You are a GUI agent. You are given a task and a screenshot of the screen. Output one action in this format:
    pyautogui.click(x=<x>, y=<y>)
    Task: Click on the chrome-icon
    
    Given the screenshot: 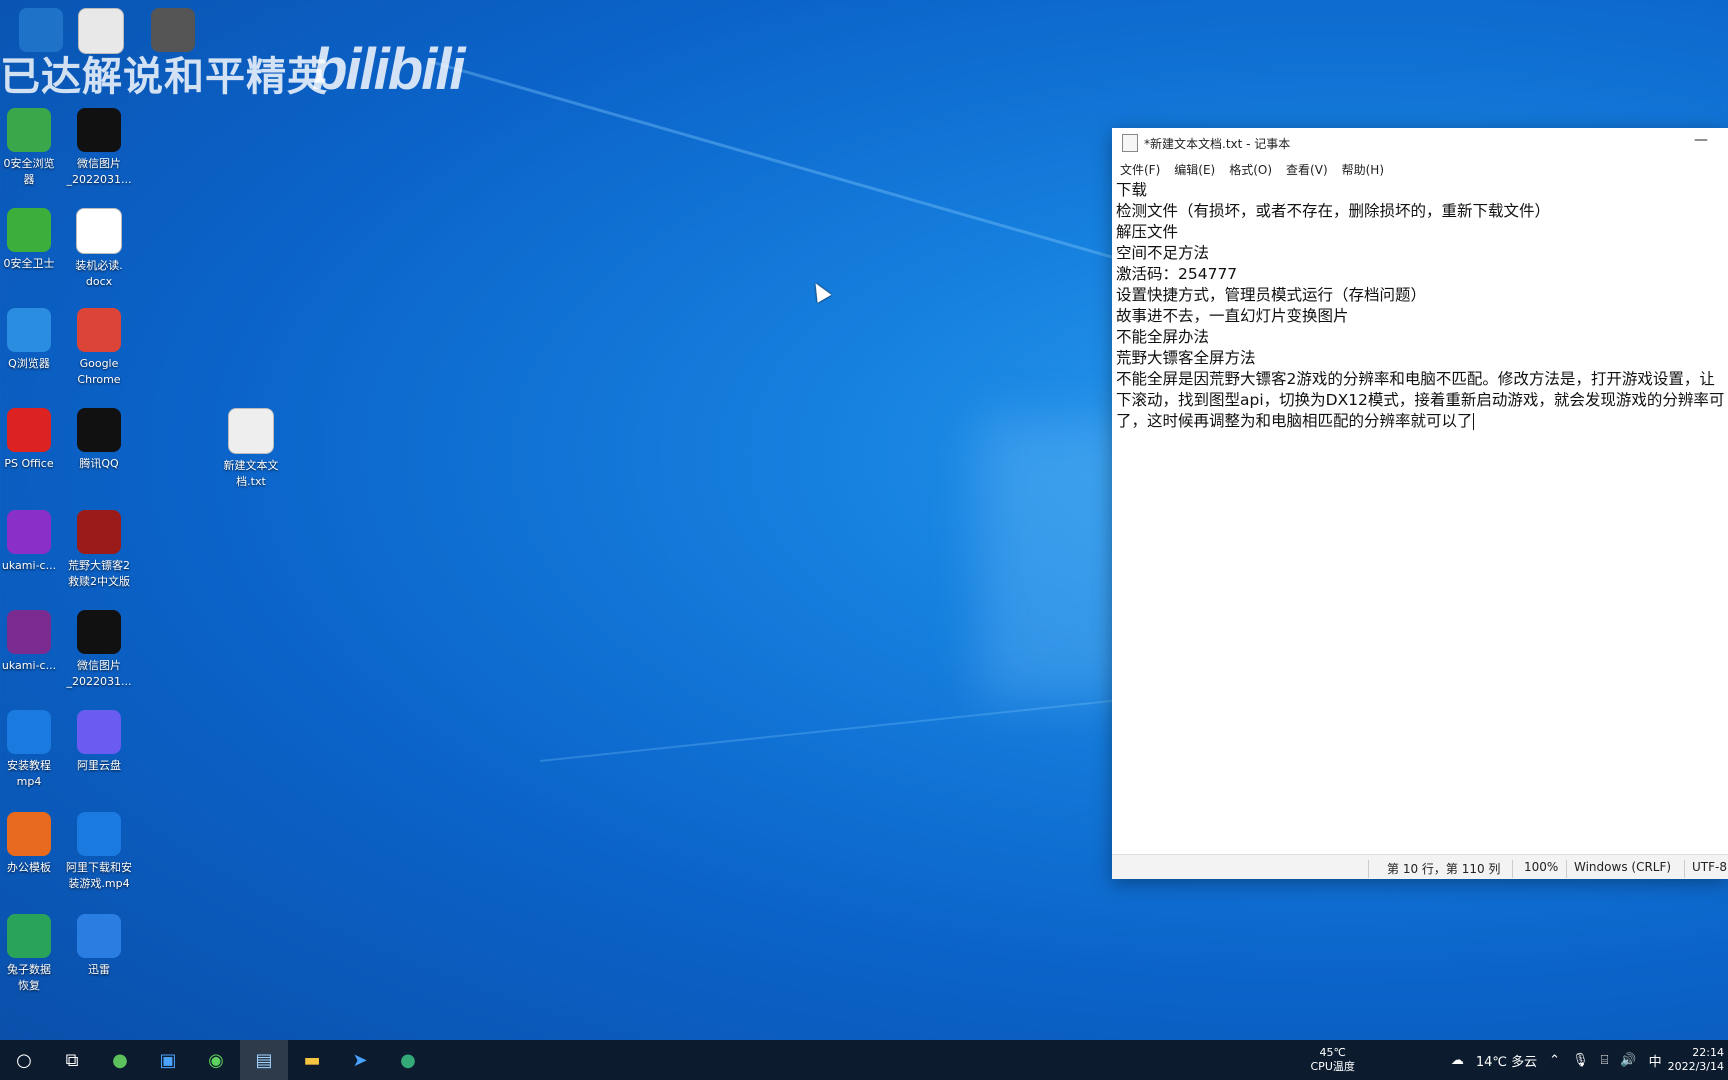 What is the action you would take?
    pyautogui.click(x=99, y=330)
    